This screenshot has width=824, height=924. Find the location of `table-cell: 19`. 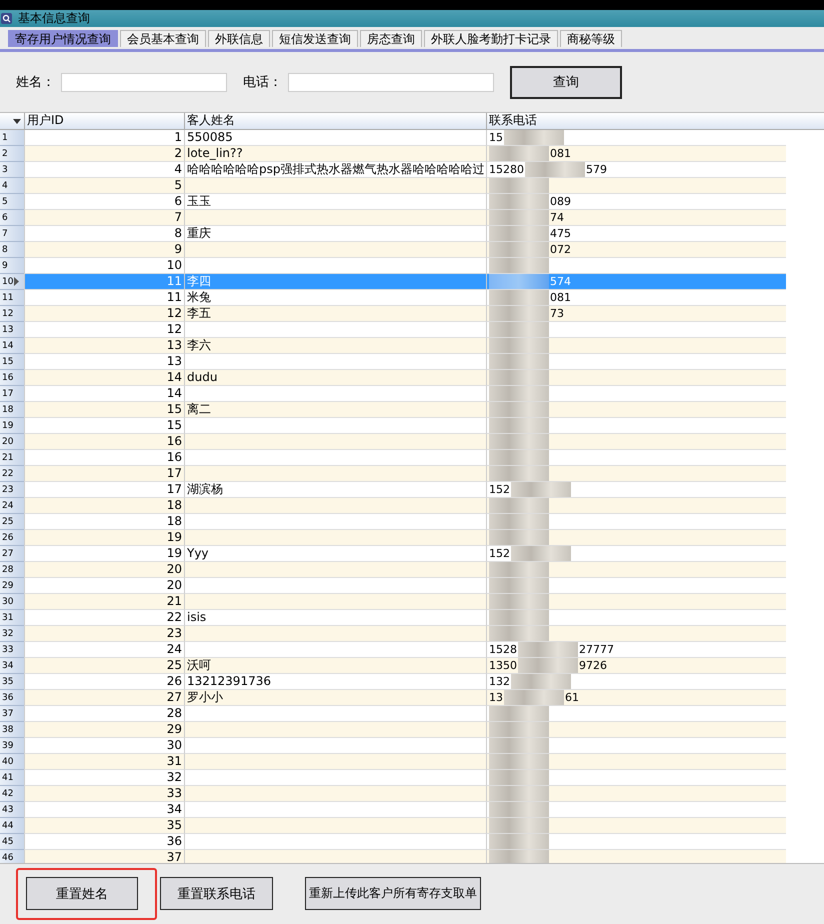

table-cell: 19 is located at coordinates (104, 538).